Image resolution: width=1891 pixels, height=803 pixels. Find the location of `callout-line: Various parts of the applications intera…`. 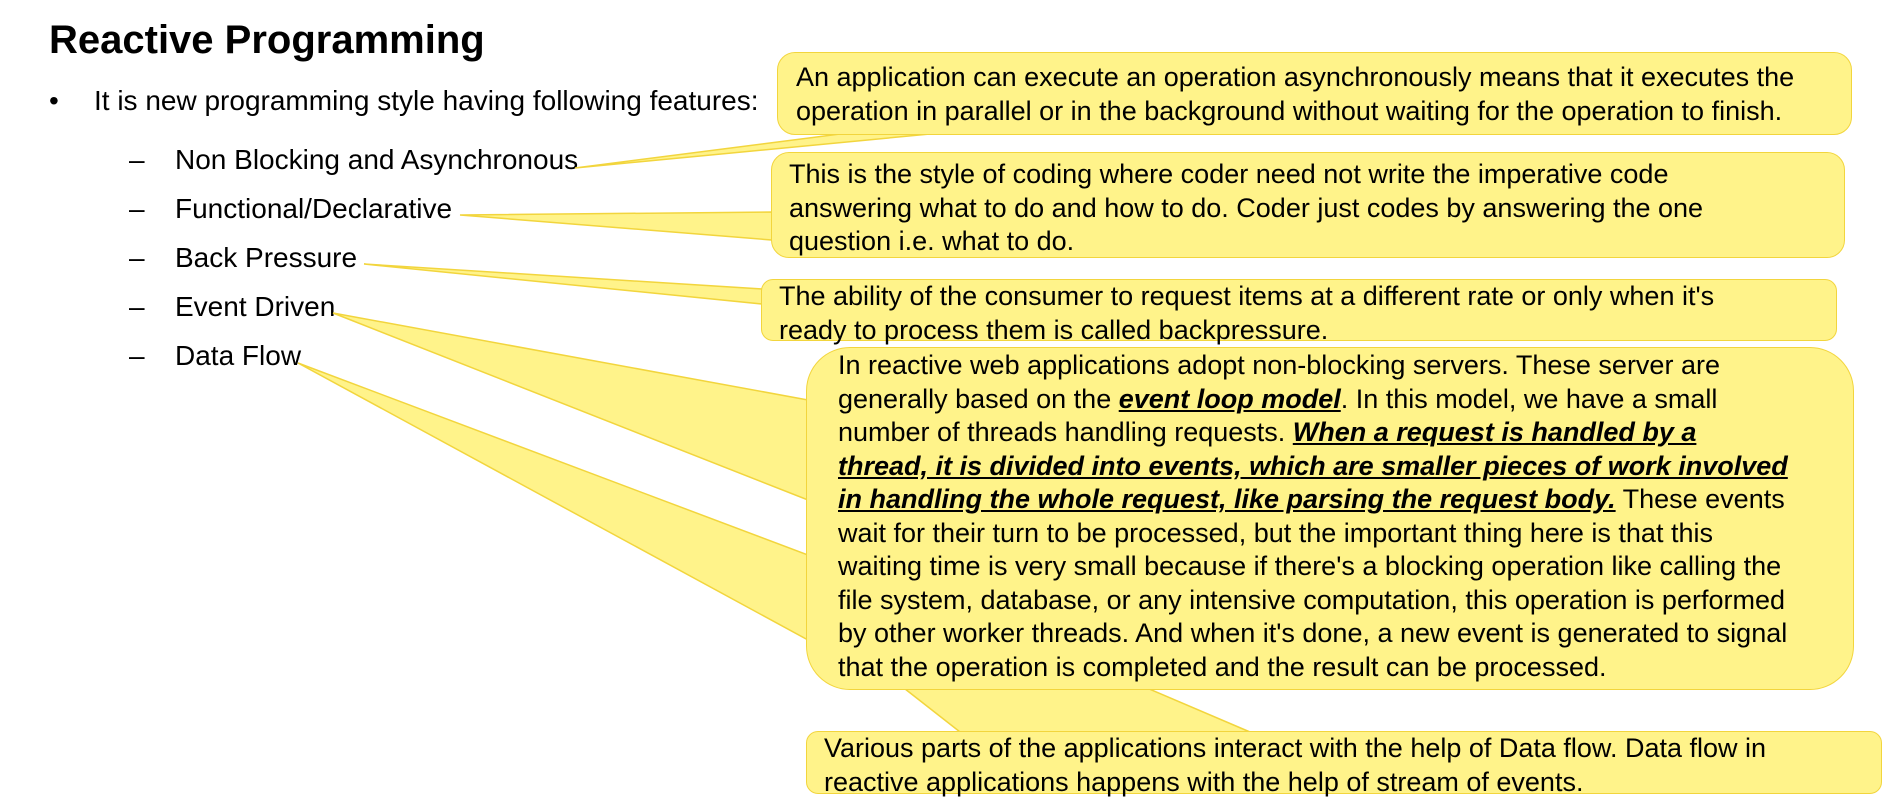

callout-line: Various parts of the applications intera… is located at coordinates (1295, 748).